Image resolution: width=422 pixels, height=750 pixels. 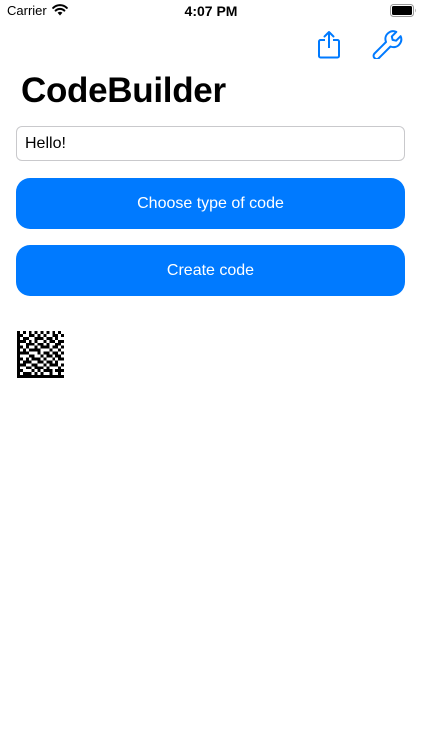 I want to click on status-time: 4:07 PM, so click(x=211, y=11).